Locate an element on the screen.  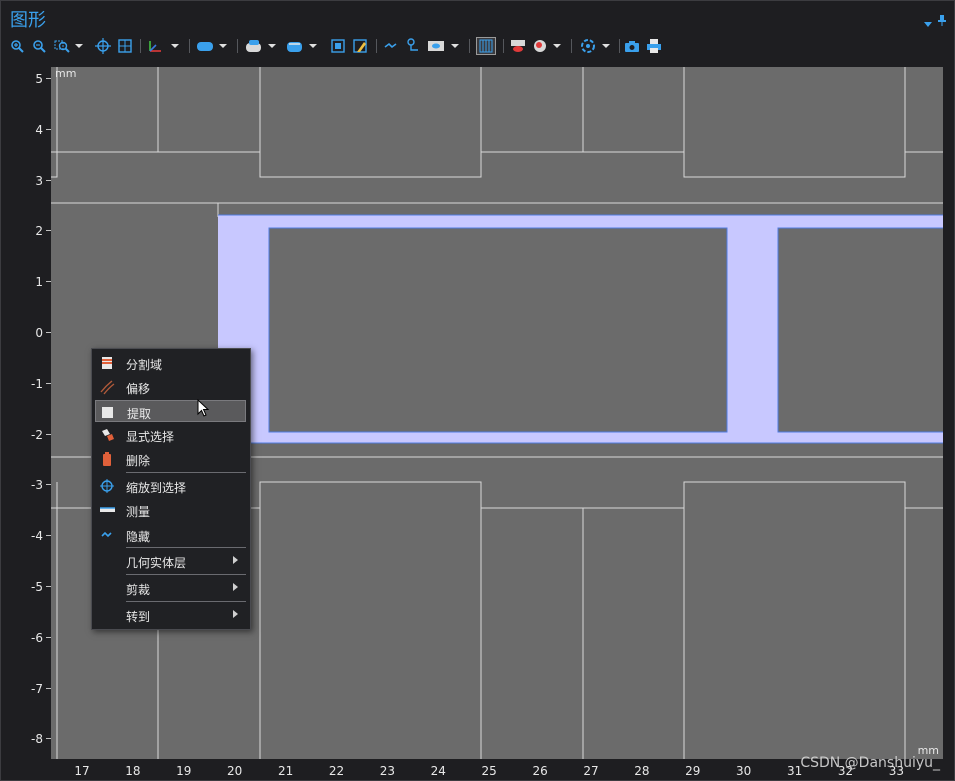
scene-dropdown-icon is located at coordinates (606, 46).